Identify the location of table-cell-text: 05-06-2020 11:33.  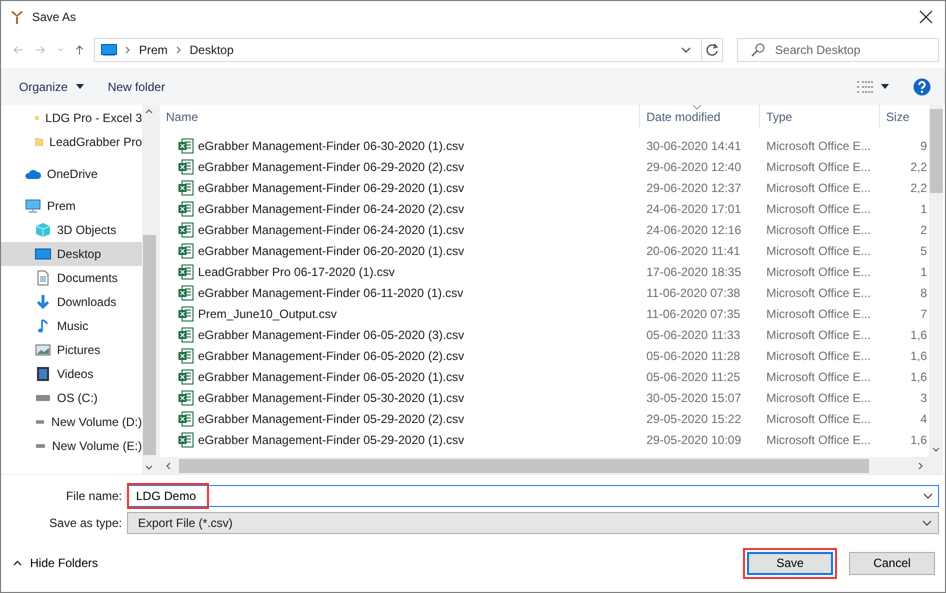
(693, 335).